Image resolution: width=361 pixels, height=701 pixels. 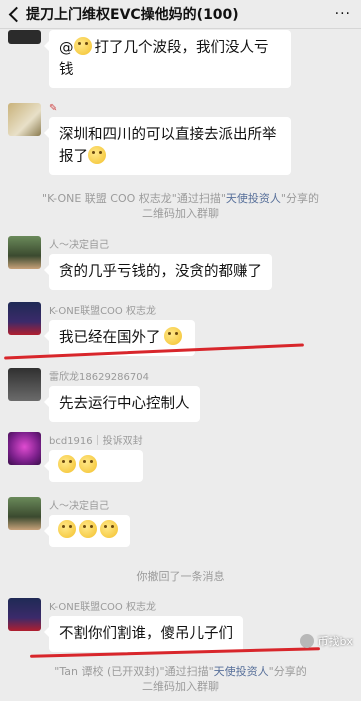 I want to click on back-button, so click(x=13, y=14).